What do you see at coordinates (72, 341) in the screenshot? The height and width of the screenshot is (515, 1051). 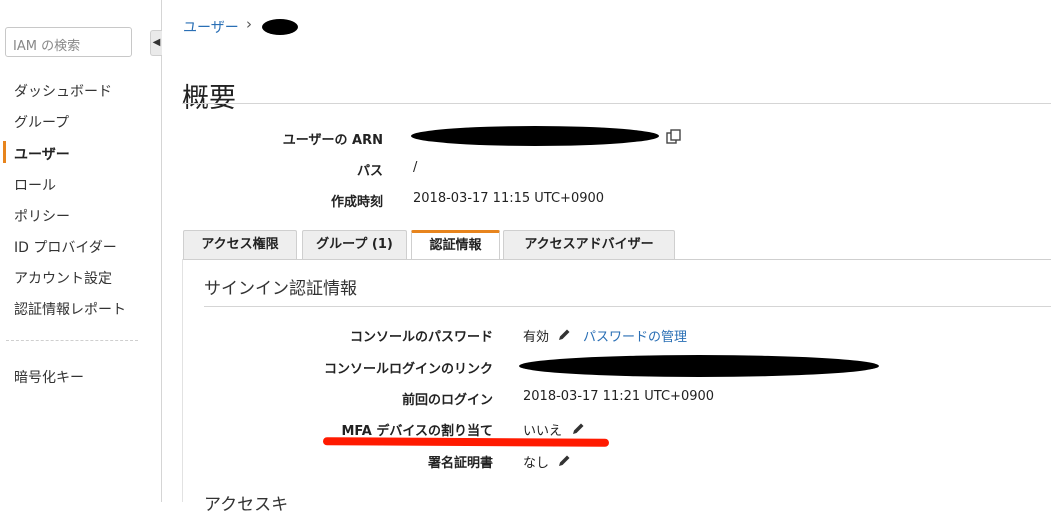 I see `sidebar-divider` at bounding box center [72, 341].